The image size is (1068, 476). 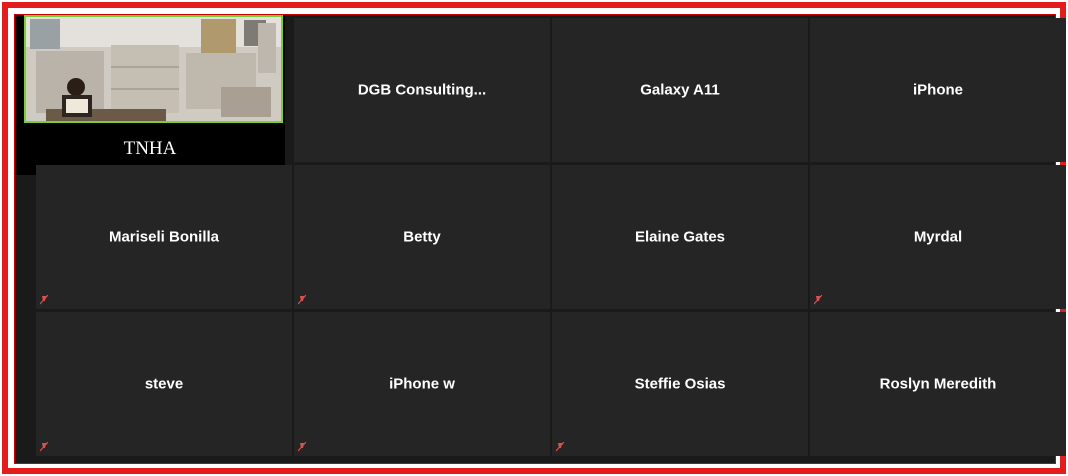 I want to click on participant-tile: steve, so click(x=164, y=384).